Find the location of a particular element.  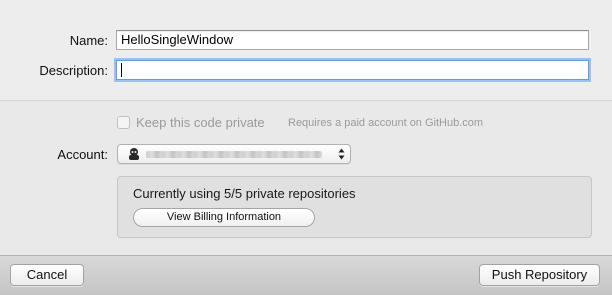

private-checkbox is located at coordinates (123, 122).